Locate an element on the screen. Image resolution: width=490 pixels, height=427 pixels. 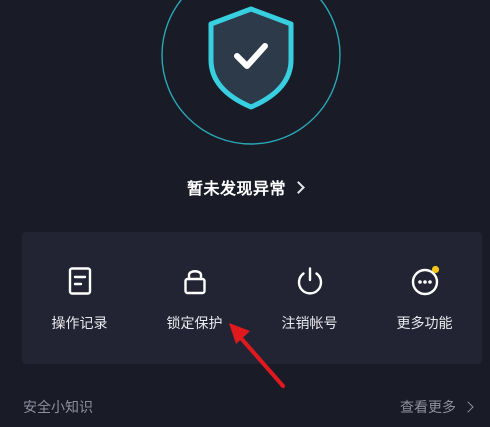
power-icon is located at coordinates (310, 281).